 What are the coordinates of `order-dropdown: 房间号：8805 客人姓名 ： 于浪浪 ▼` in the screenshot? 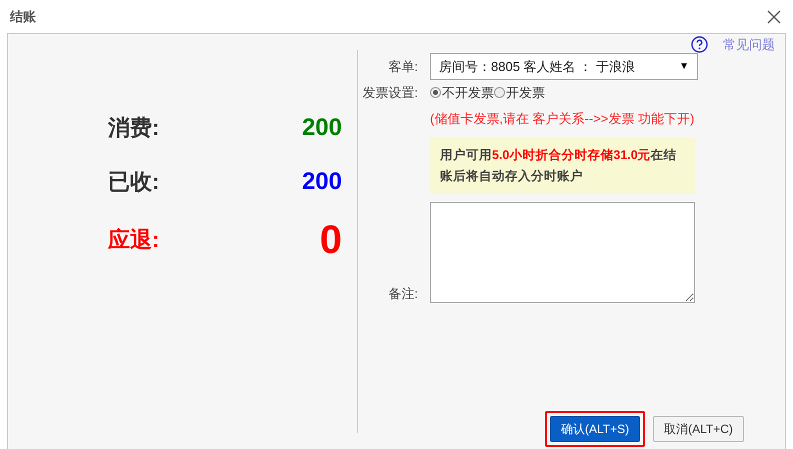 It's located at (564, 66).